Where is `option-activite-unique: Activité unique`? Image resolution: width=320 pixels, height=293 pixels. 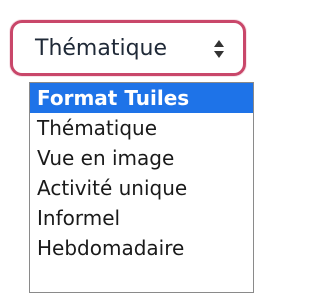
option-activite-unique: Activité unique is located at coordinates (141, 188).